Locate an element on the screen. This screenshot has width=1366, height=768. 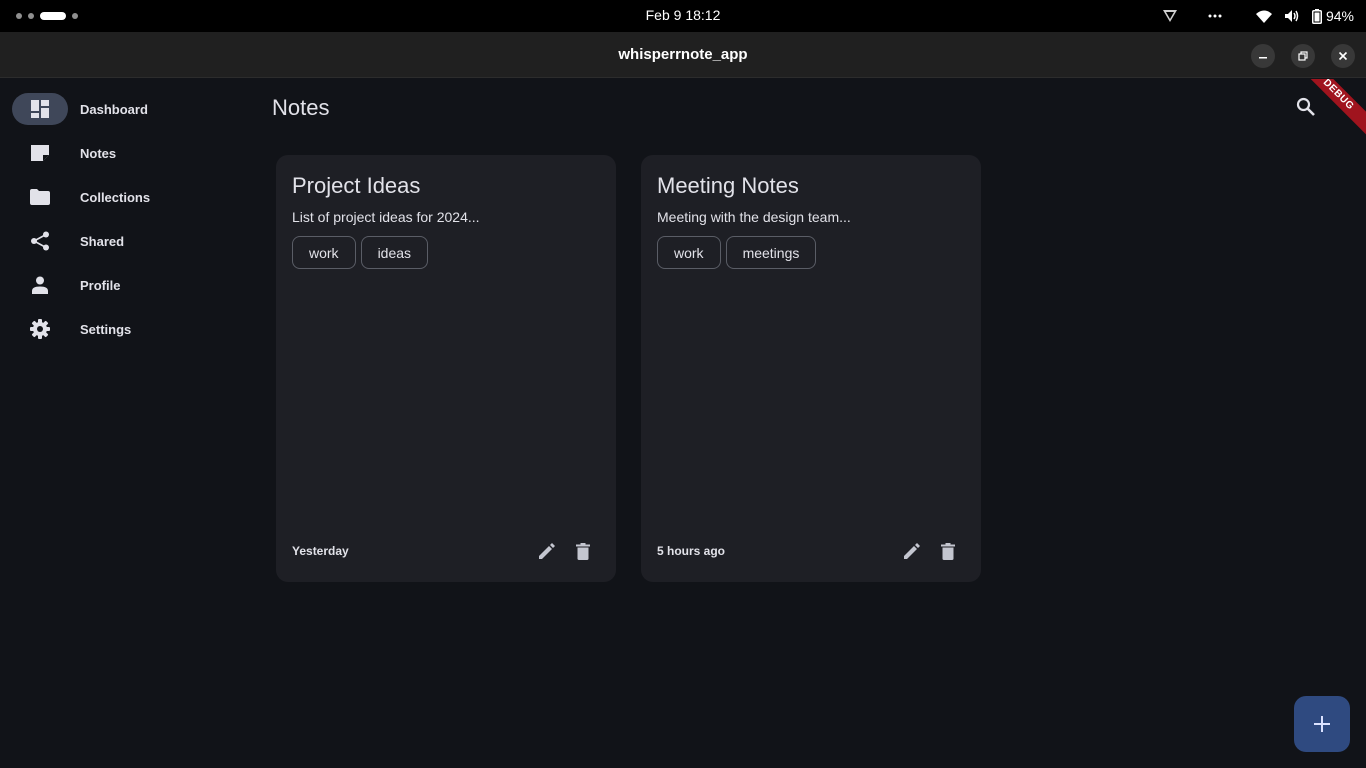
window-title-bar: whisperrnote_app is located at coordinates (683, 55).